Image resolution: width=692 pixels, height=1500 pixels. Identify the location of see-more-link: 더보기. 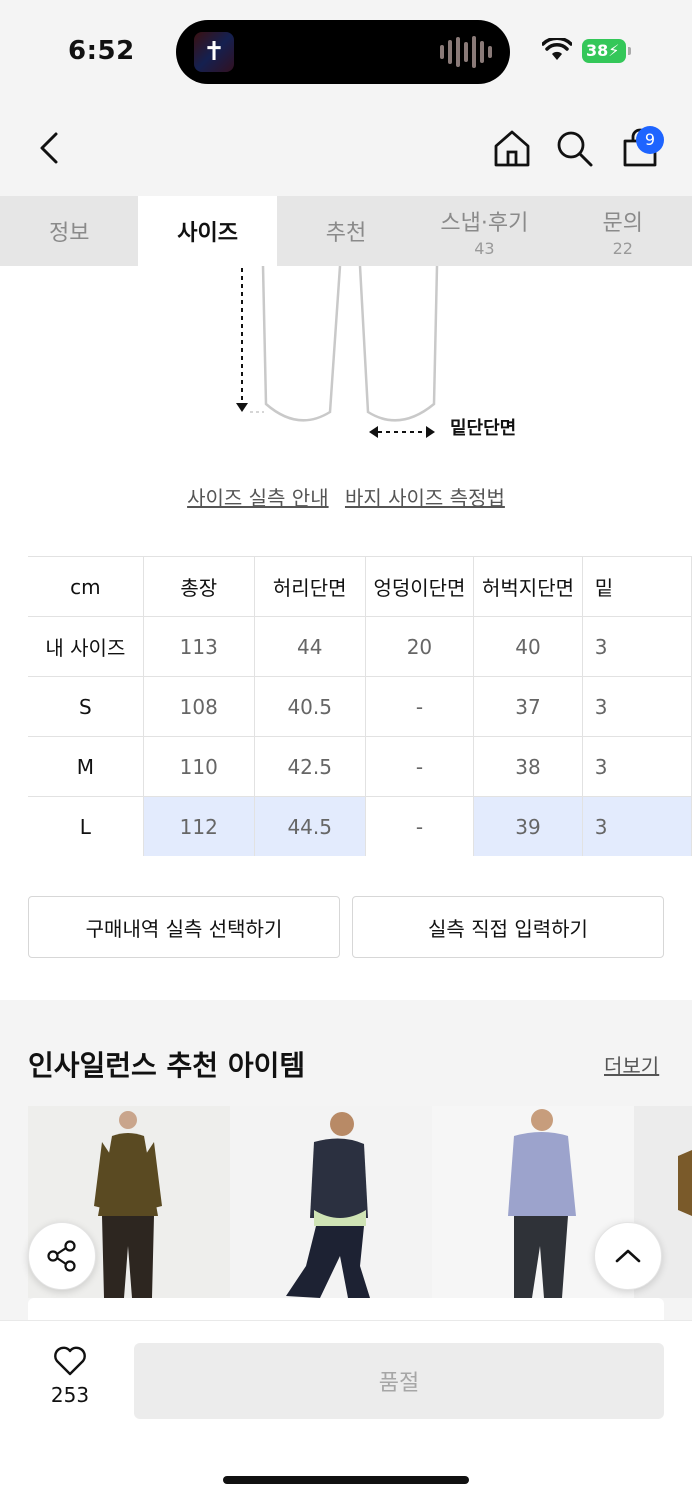
(631, 1064).